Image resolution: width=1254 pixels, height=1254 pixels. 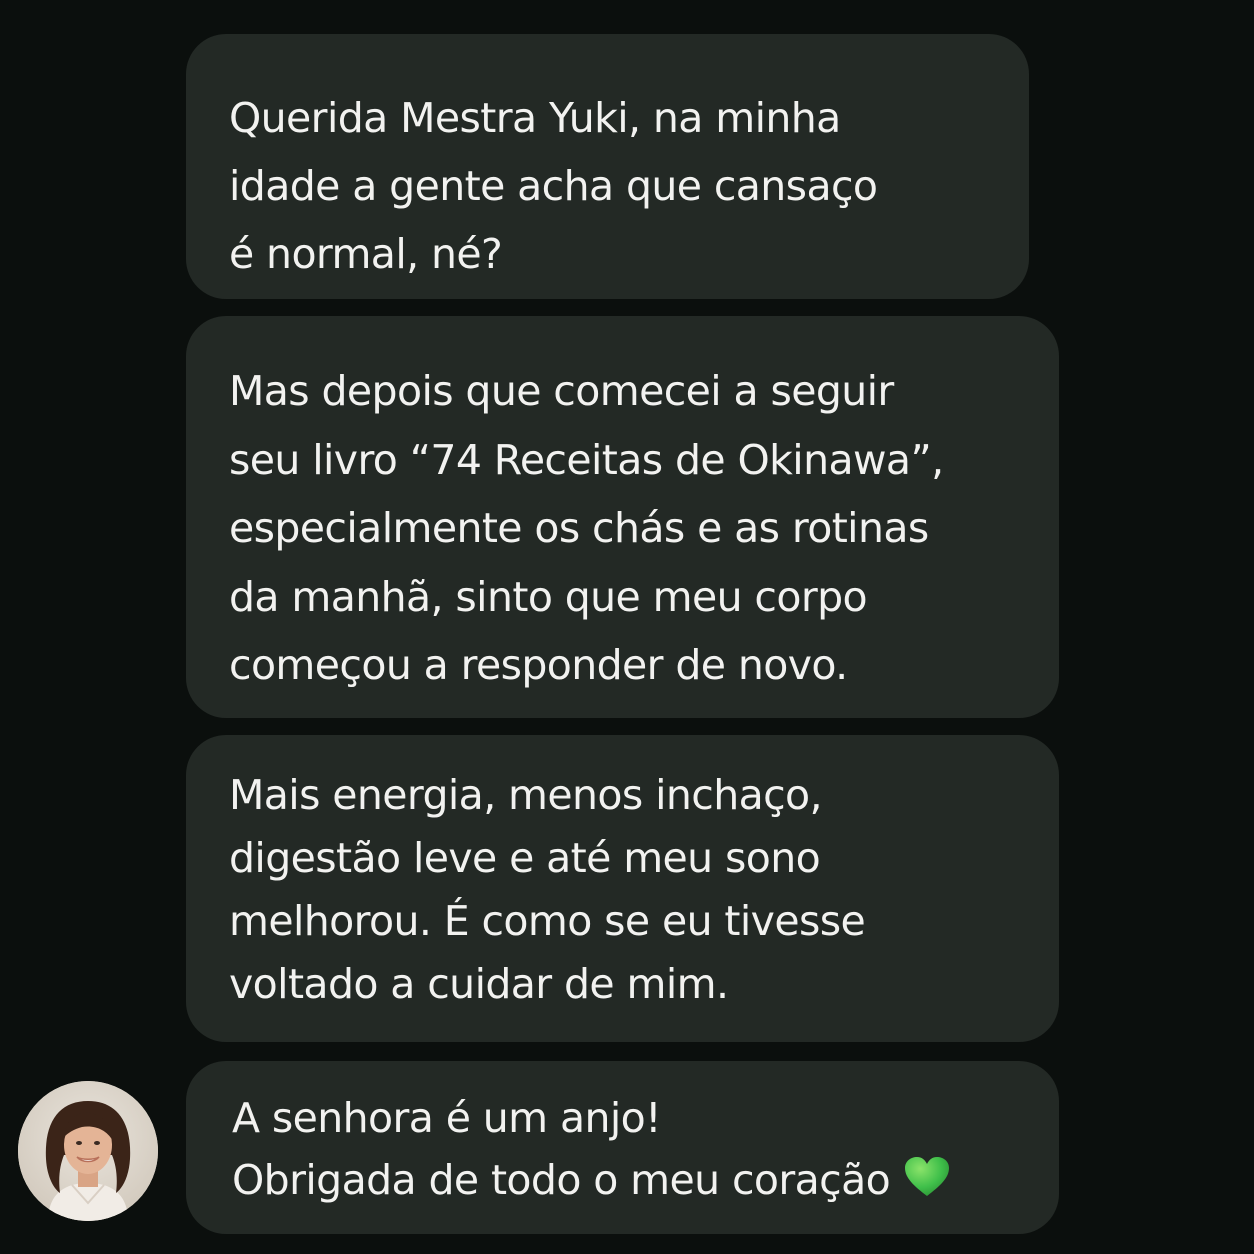 I want to click on message-line-with-emoji: Obrigada de todo o meu coração, so click(x=630, y=1182).